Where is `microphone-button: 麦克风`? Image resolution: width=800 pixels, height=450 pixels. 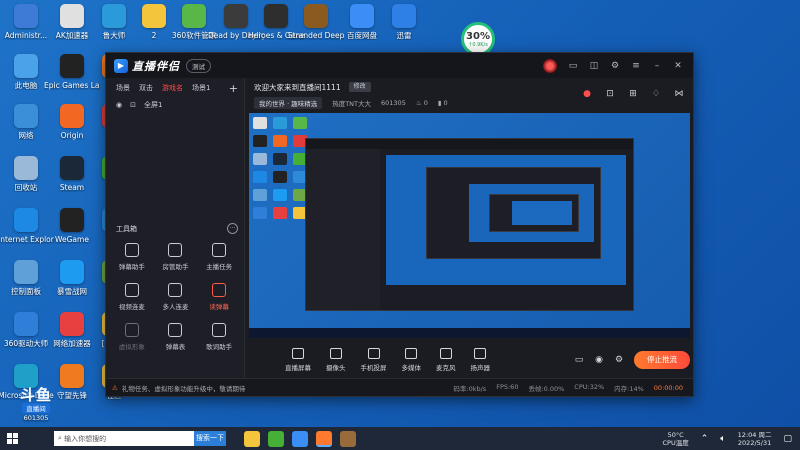 microphone-button: 麦克风 is located at coordinates (446, 360).